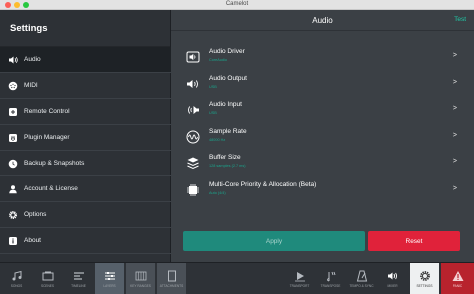 The image size is (474, 294). What do you see at coordinates (225, 157) in the screenshot?
I see `row-label: Buffer Size` at bounding box center [225, 157].